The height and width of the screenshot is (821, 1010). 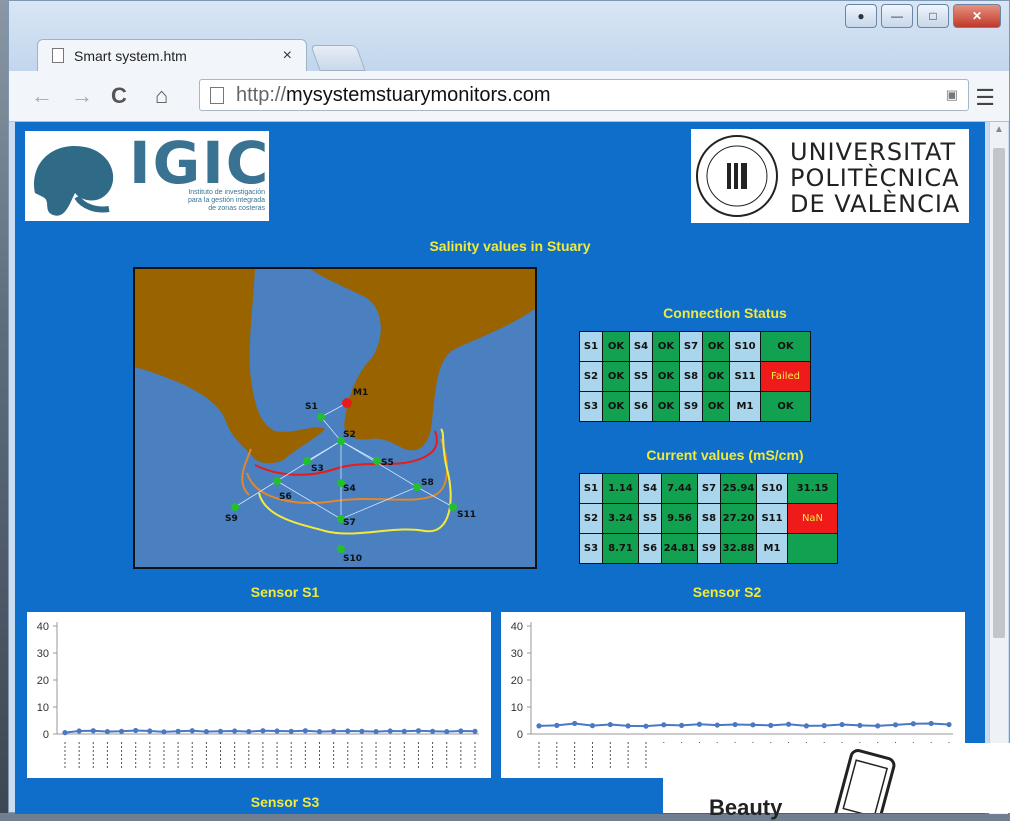 I want to click on upv-logo-text: UNIVERSITAT POLITÈCNICA DE VALÈNCIA, so click(x=875, y=178).